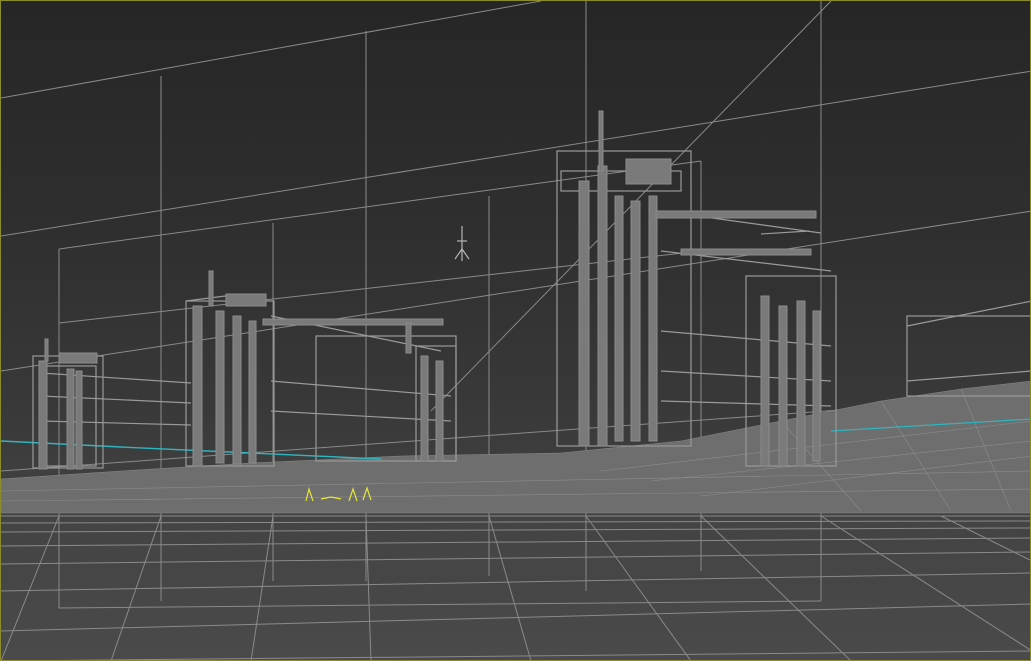  What do you see at coordinates (968, 348) in the screenshot?
I see `distant-structure` at bounding box center [968, 348].